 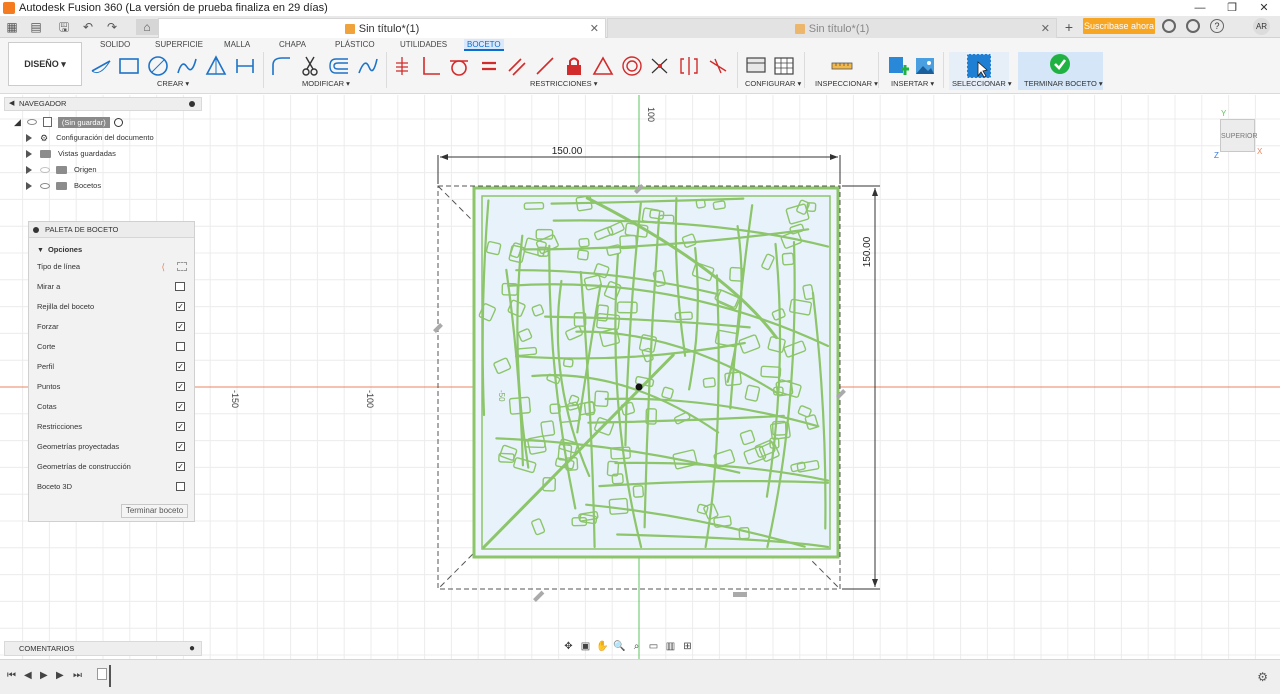 What do you see at coordinates (237, 45) in the screenshot?
I see `tab-malla: MALLA` at bounding box center [237, 45].